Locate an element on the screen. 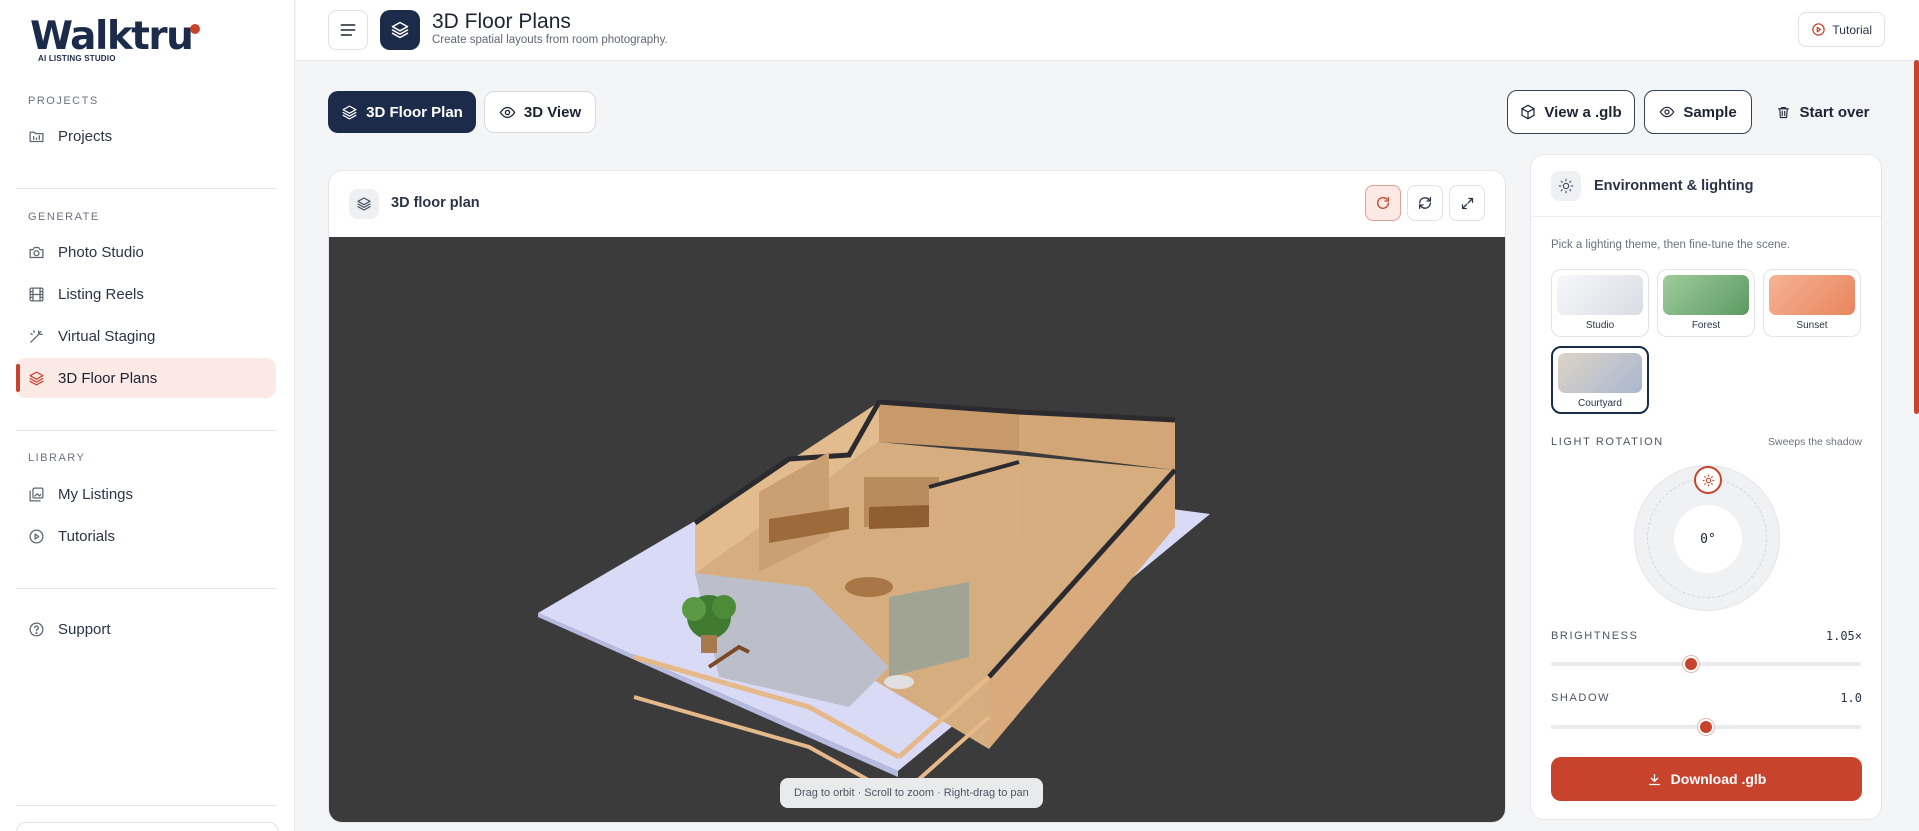 Image resolution: width=1919 pixels, height=831 pixels. dial-knob is located at coordinates (1708, 480).